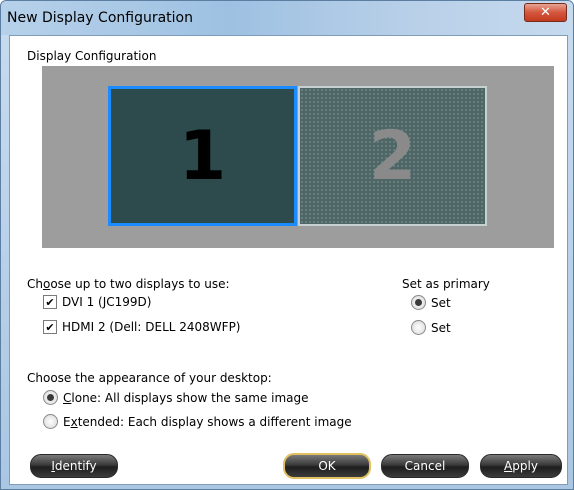 The image size is (574, 490). I want to click on appearance-label: Choose the appearance of your desktop:, so click(149, 378).